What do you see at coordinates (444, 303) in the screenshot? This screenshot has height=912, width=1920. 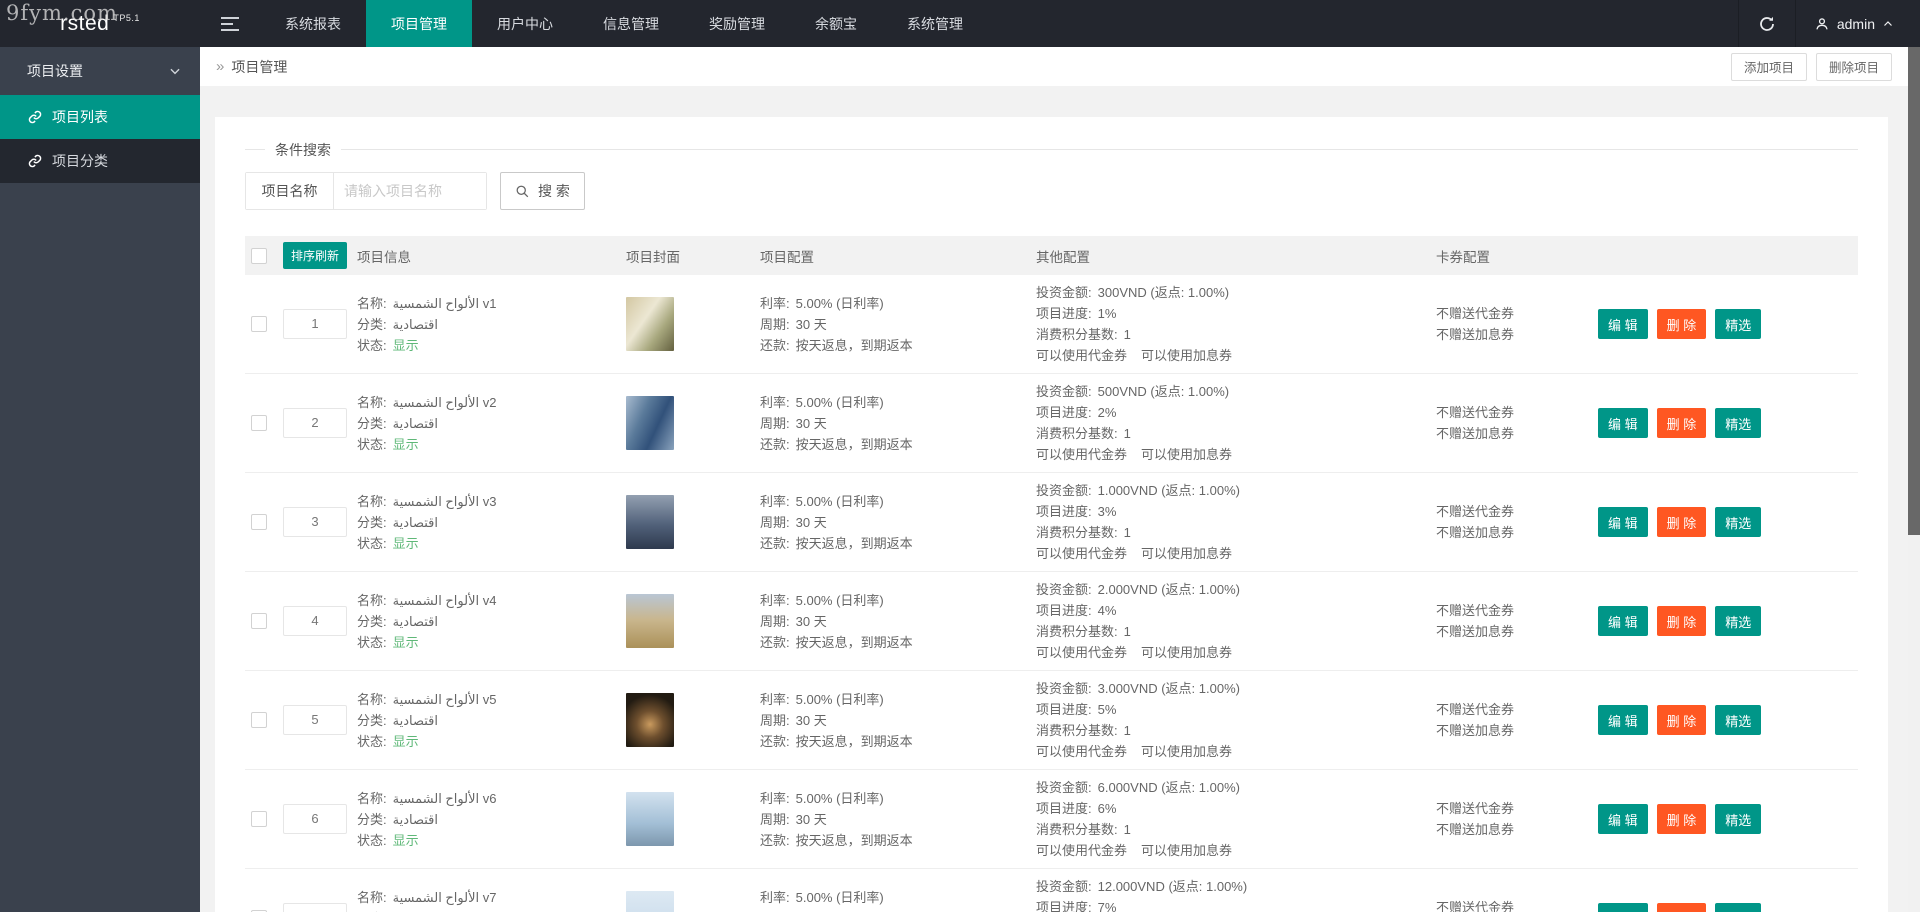 I see `project-name: الألواح الشمسية v1` at bounding box center [444, 303].